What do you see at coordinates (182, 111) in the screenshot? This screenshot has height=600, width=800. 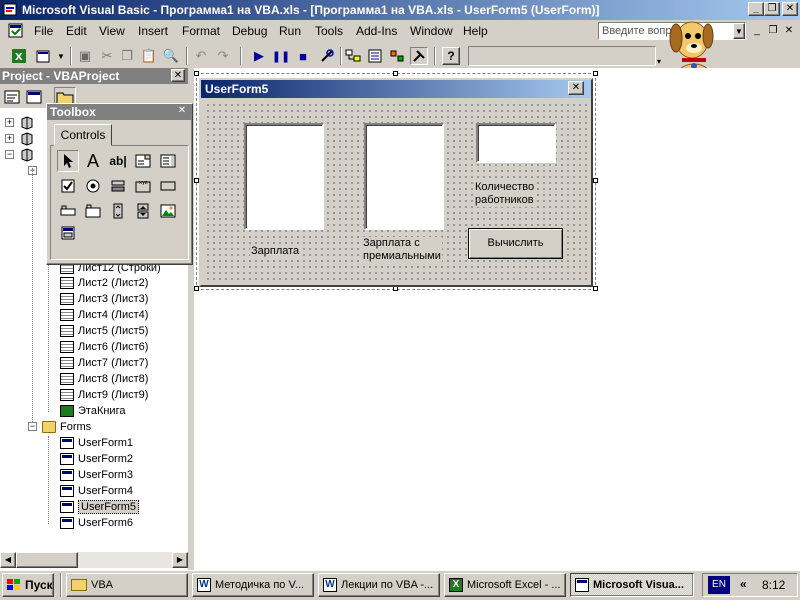 I see `toolbox-close-icon: ✕` at bounding box center [182, 111].